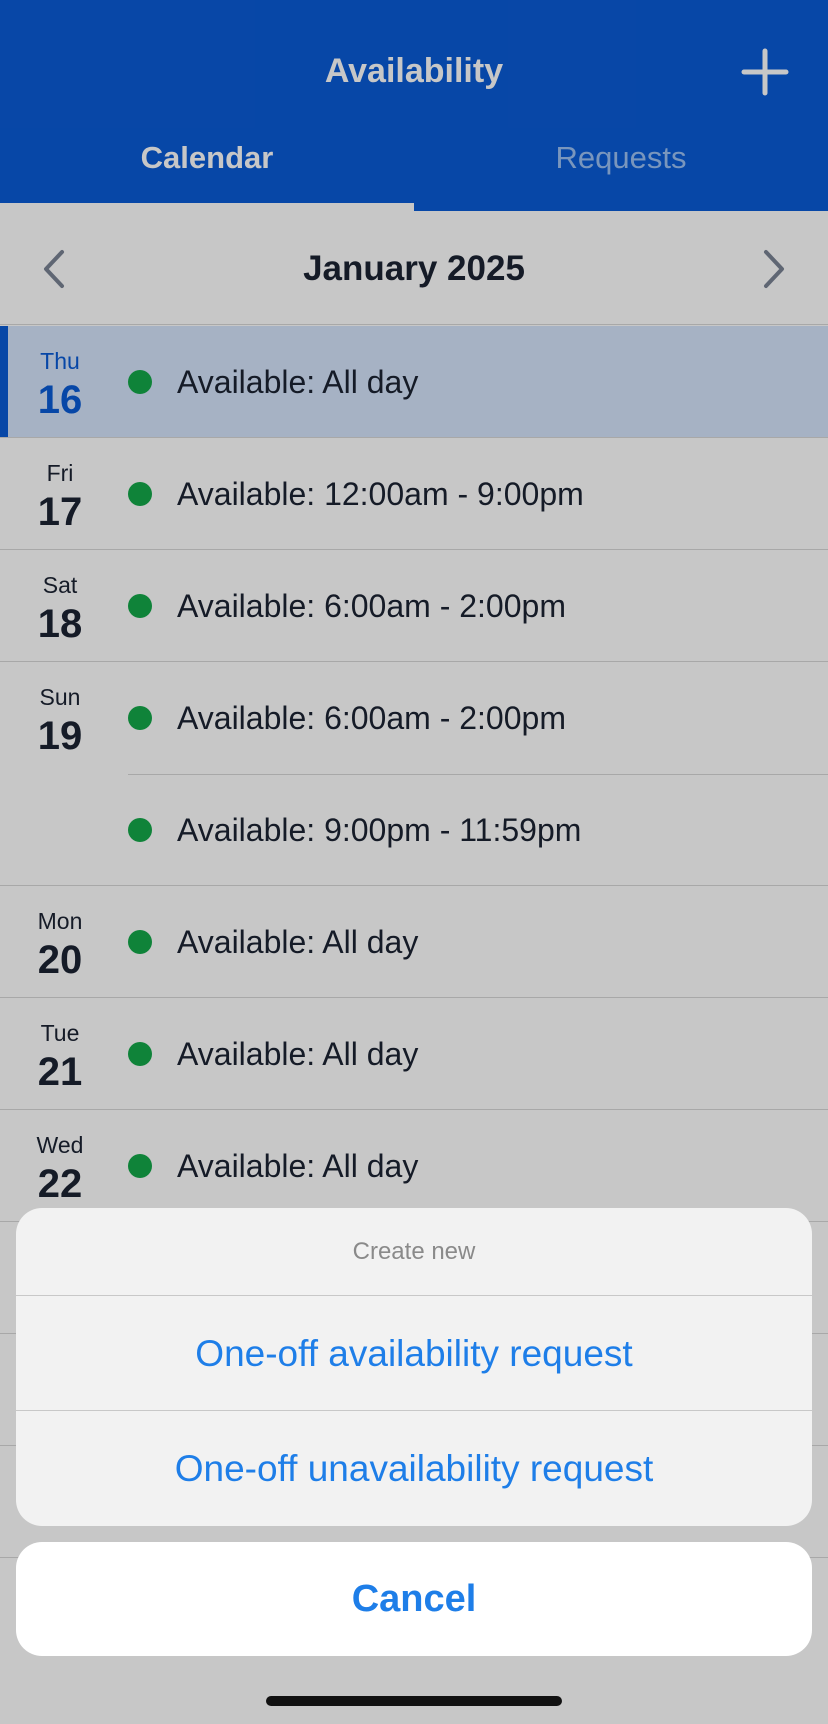 This screenshot has height=1724, width=828. What do you see at coordinates (414, 1252) in the screenshot?
I see `action-sheet-title: Create new` at bounding box center [414, 1252].